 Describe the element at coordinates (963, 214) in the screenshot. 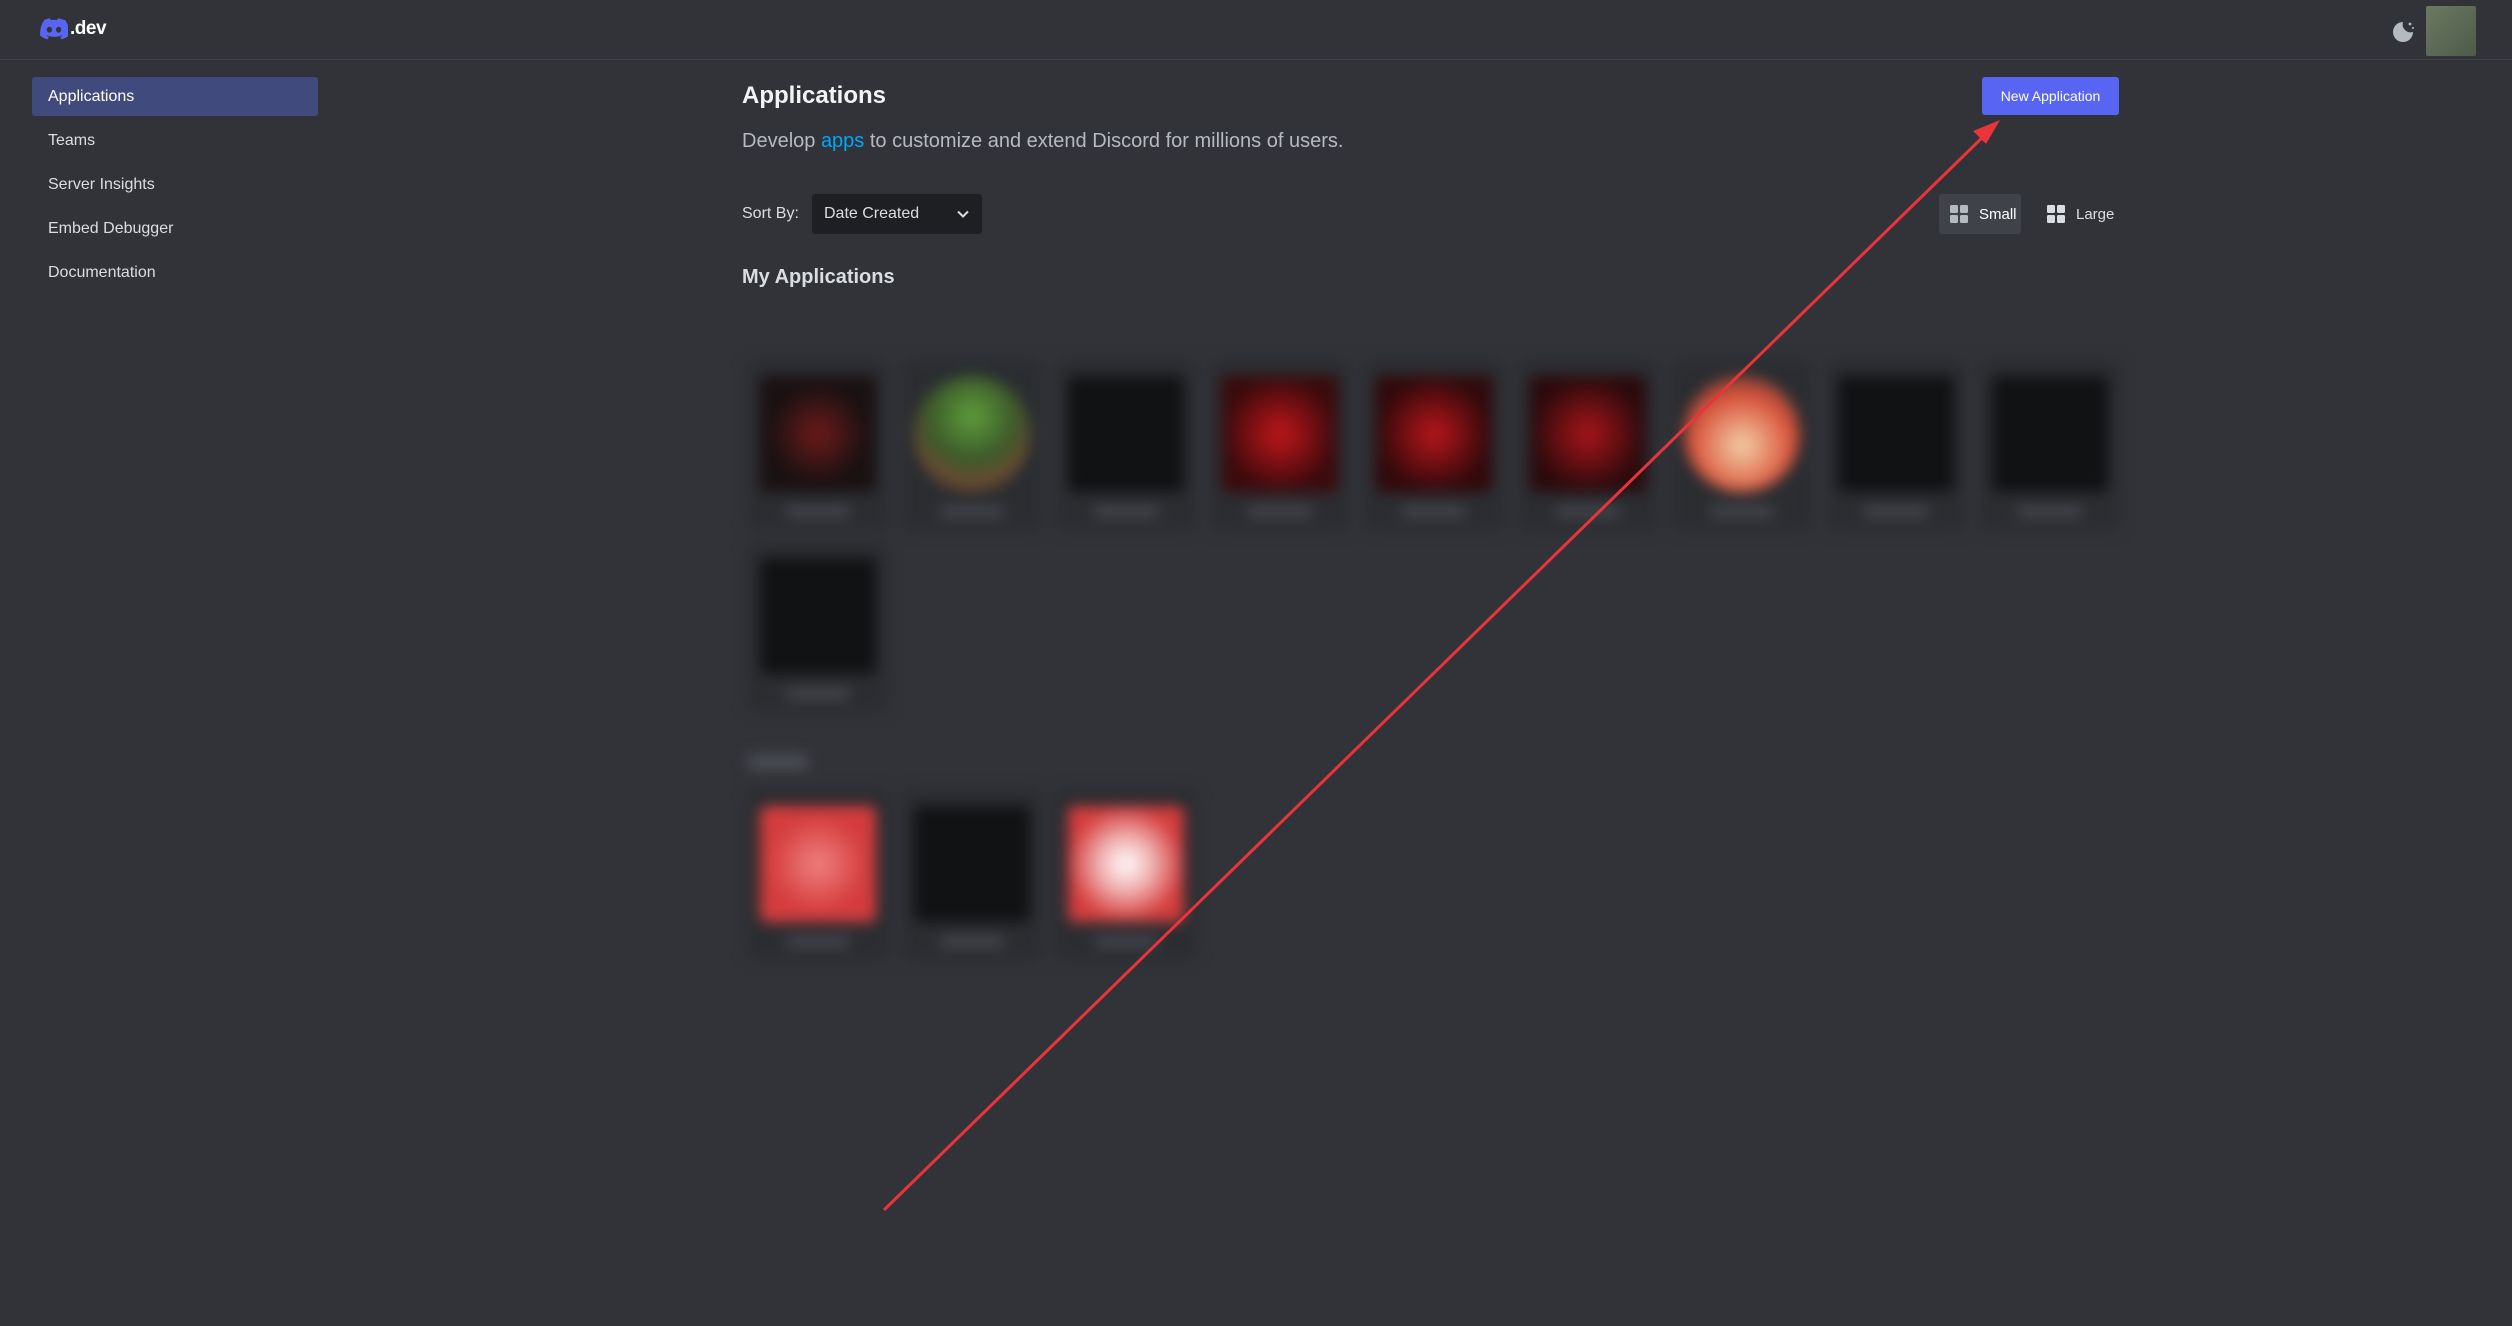

I see `chevron-down-icon` at that location.